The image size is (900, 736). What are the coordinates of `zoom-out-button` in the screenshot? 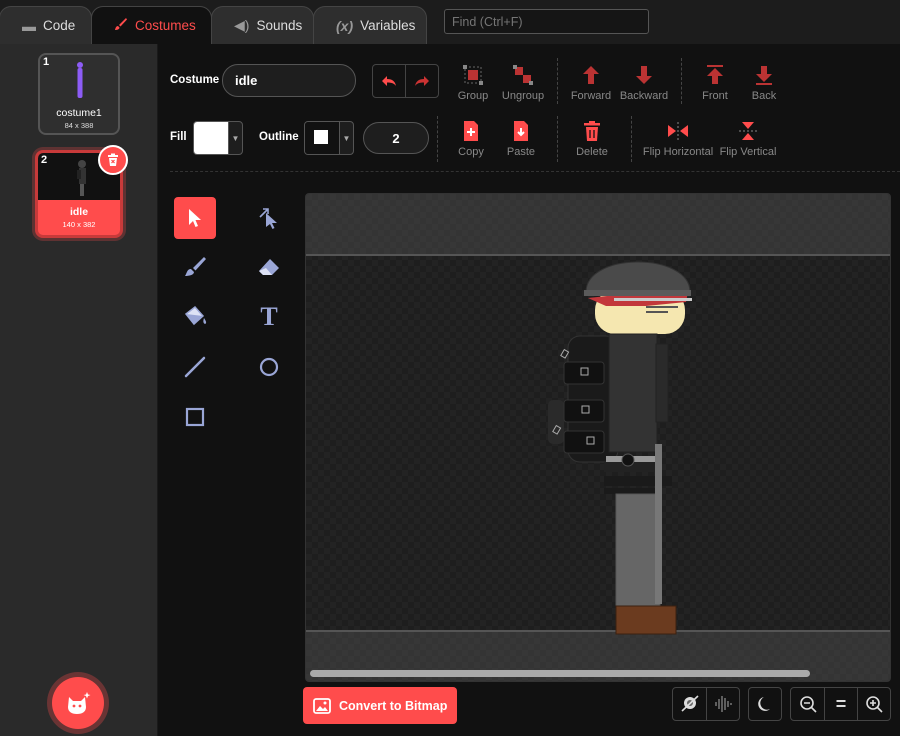 It's located at (807, 704).